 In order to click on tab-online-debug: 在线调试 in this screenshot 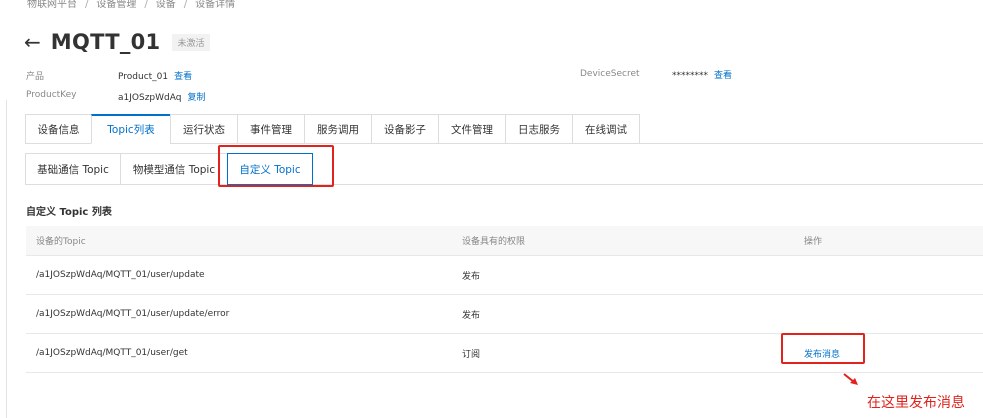, I will do `click(606, 129)`.